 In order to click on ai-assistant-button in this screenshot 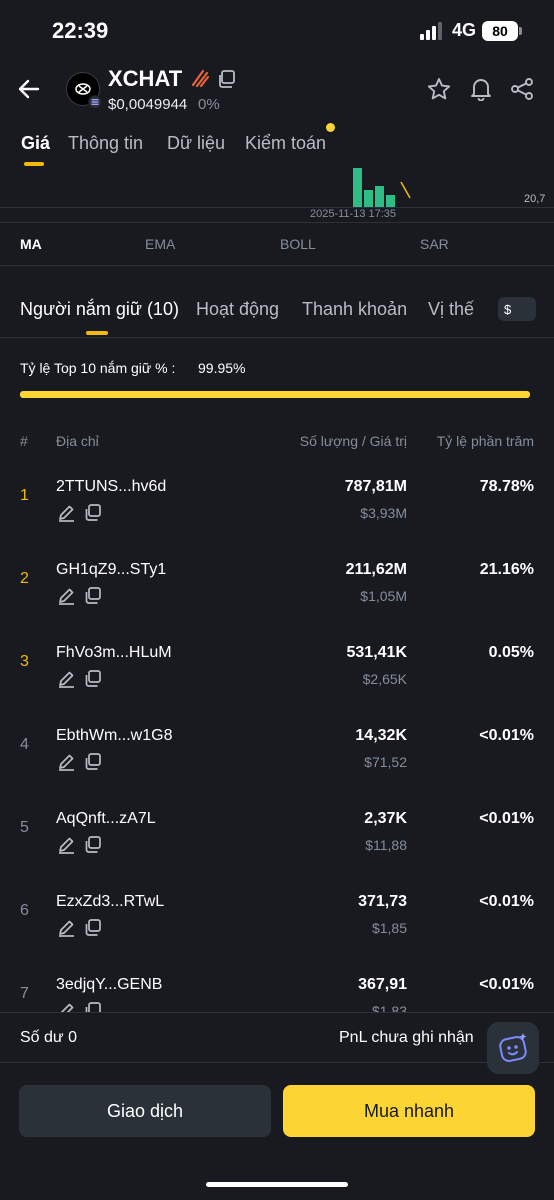, I will do `click(513, 1048)`.